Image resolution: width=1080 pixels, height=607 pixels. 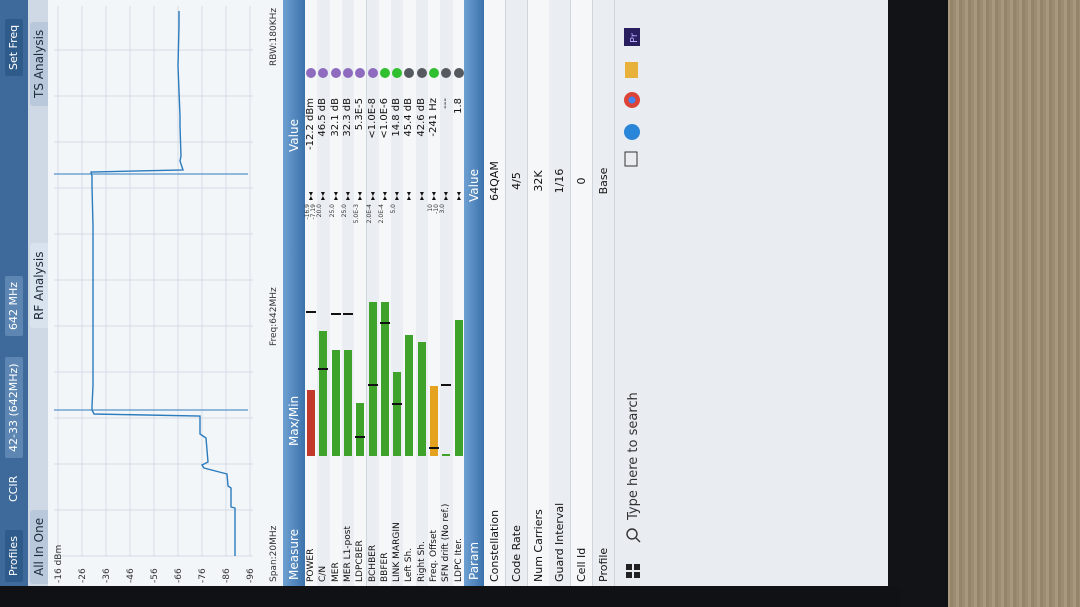 What do you see at coordinates (373, 293) in the screenshot?
I see `measure-row: BCHBER 2.0E-4 ▸◂ <1.0E-8` at bounding box center [373, 293].